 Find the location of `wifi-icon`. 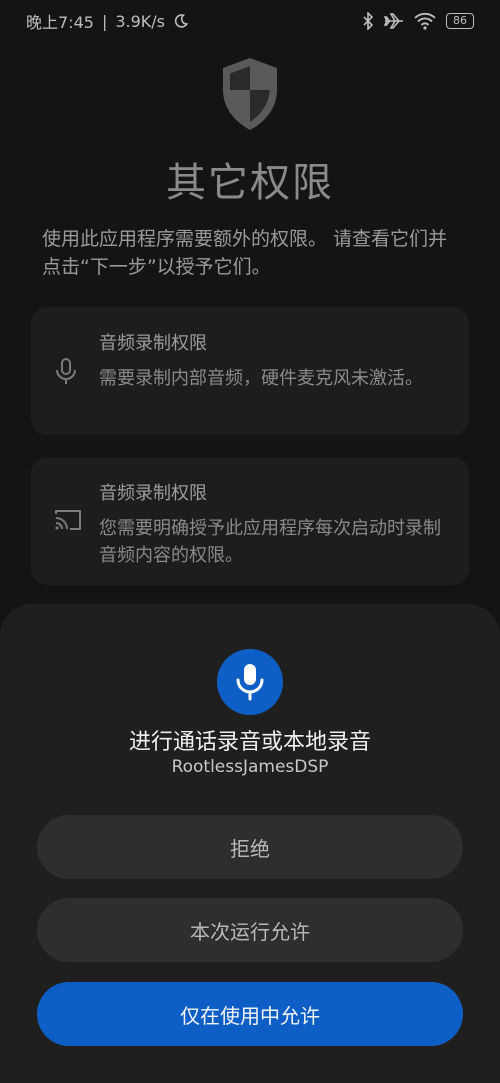

wifi-icon is located at coordinates (425, 21).